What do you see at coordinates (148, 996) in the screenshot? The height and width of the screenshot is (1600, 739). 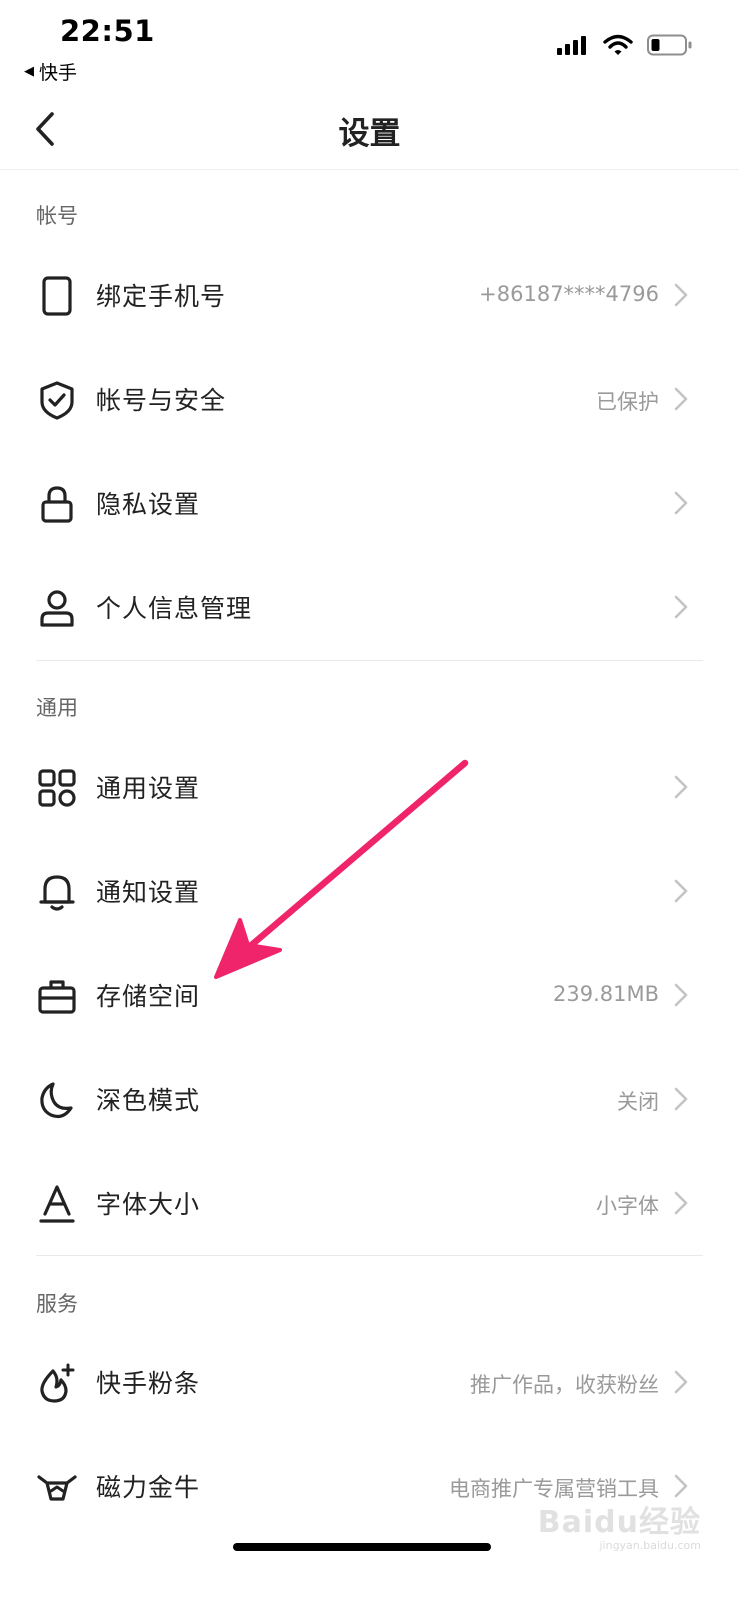 I see `row-label: 存储空间` at bounding box center [148, 996].